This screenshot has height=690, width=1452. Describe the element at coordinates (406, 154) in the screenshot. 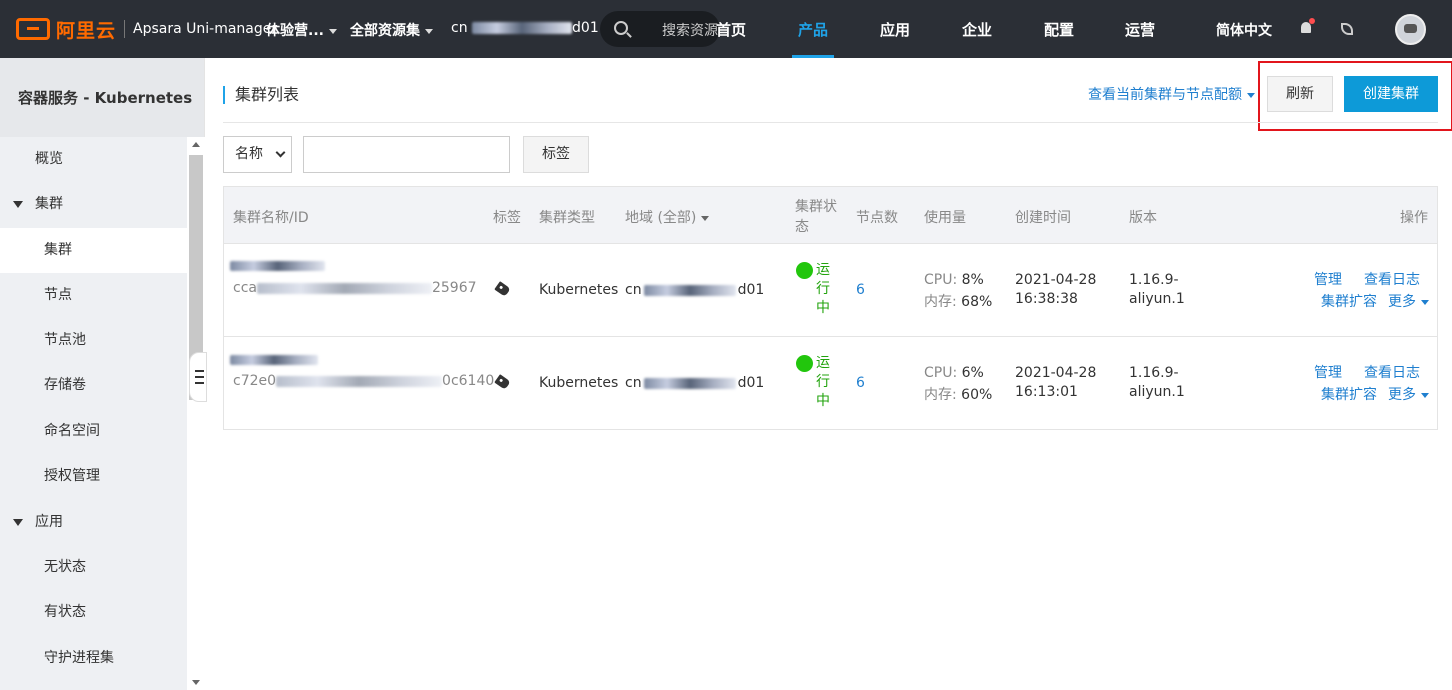

I see `filter-search-input` at that location.